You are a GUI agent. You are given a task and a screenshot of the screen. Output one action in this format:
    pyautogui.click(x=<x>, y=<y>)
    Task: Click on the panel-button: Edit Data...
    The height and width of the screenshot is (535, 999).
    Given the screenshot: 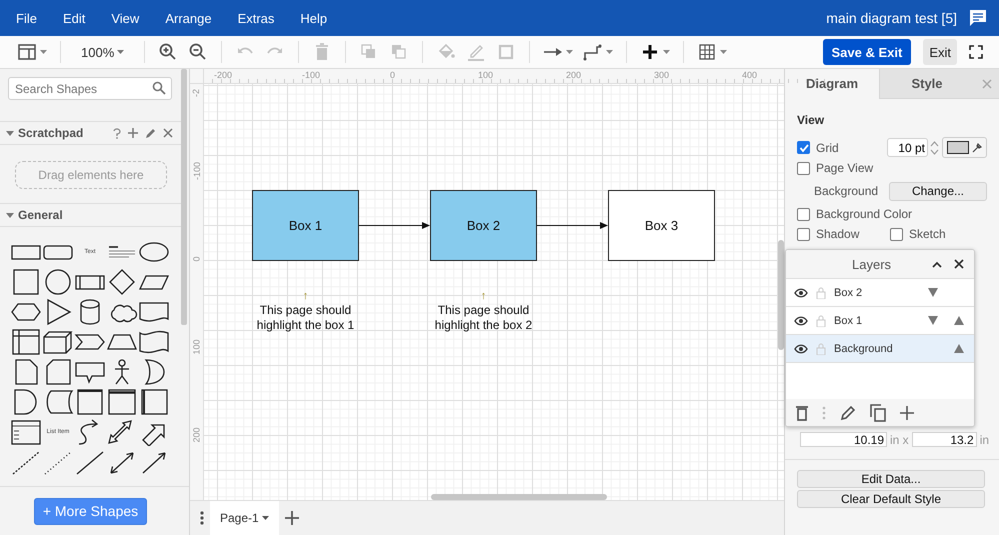 What is the action you would take?
    pyautogui.click(x=891, y=479)
    